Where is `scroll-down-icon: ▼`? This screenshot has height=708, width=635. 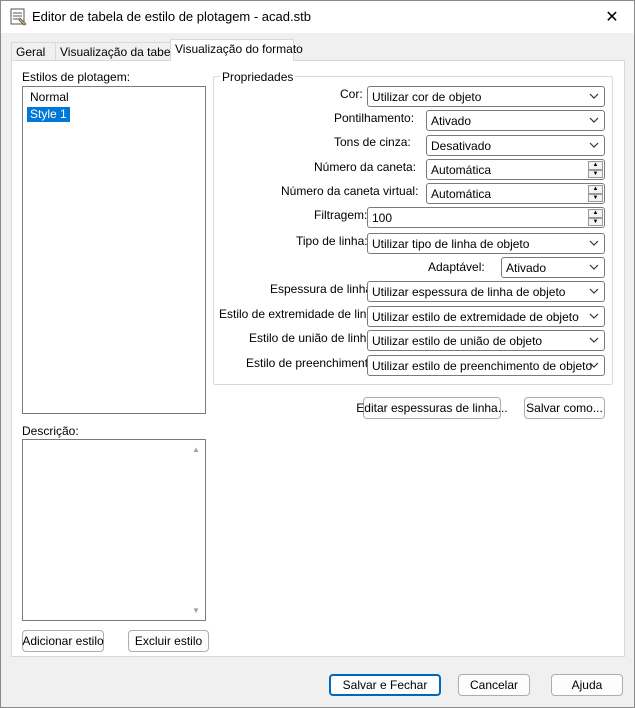
scroll-down-icon: ▼ is located at coordinates (196, 610).